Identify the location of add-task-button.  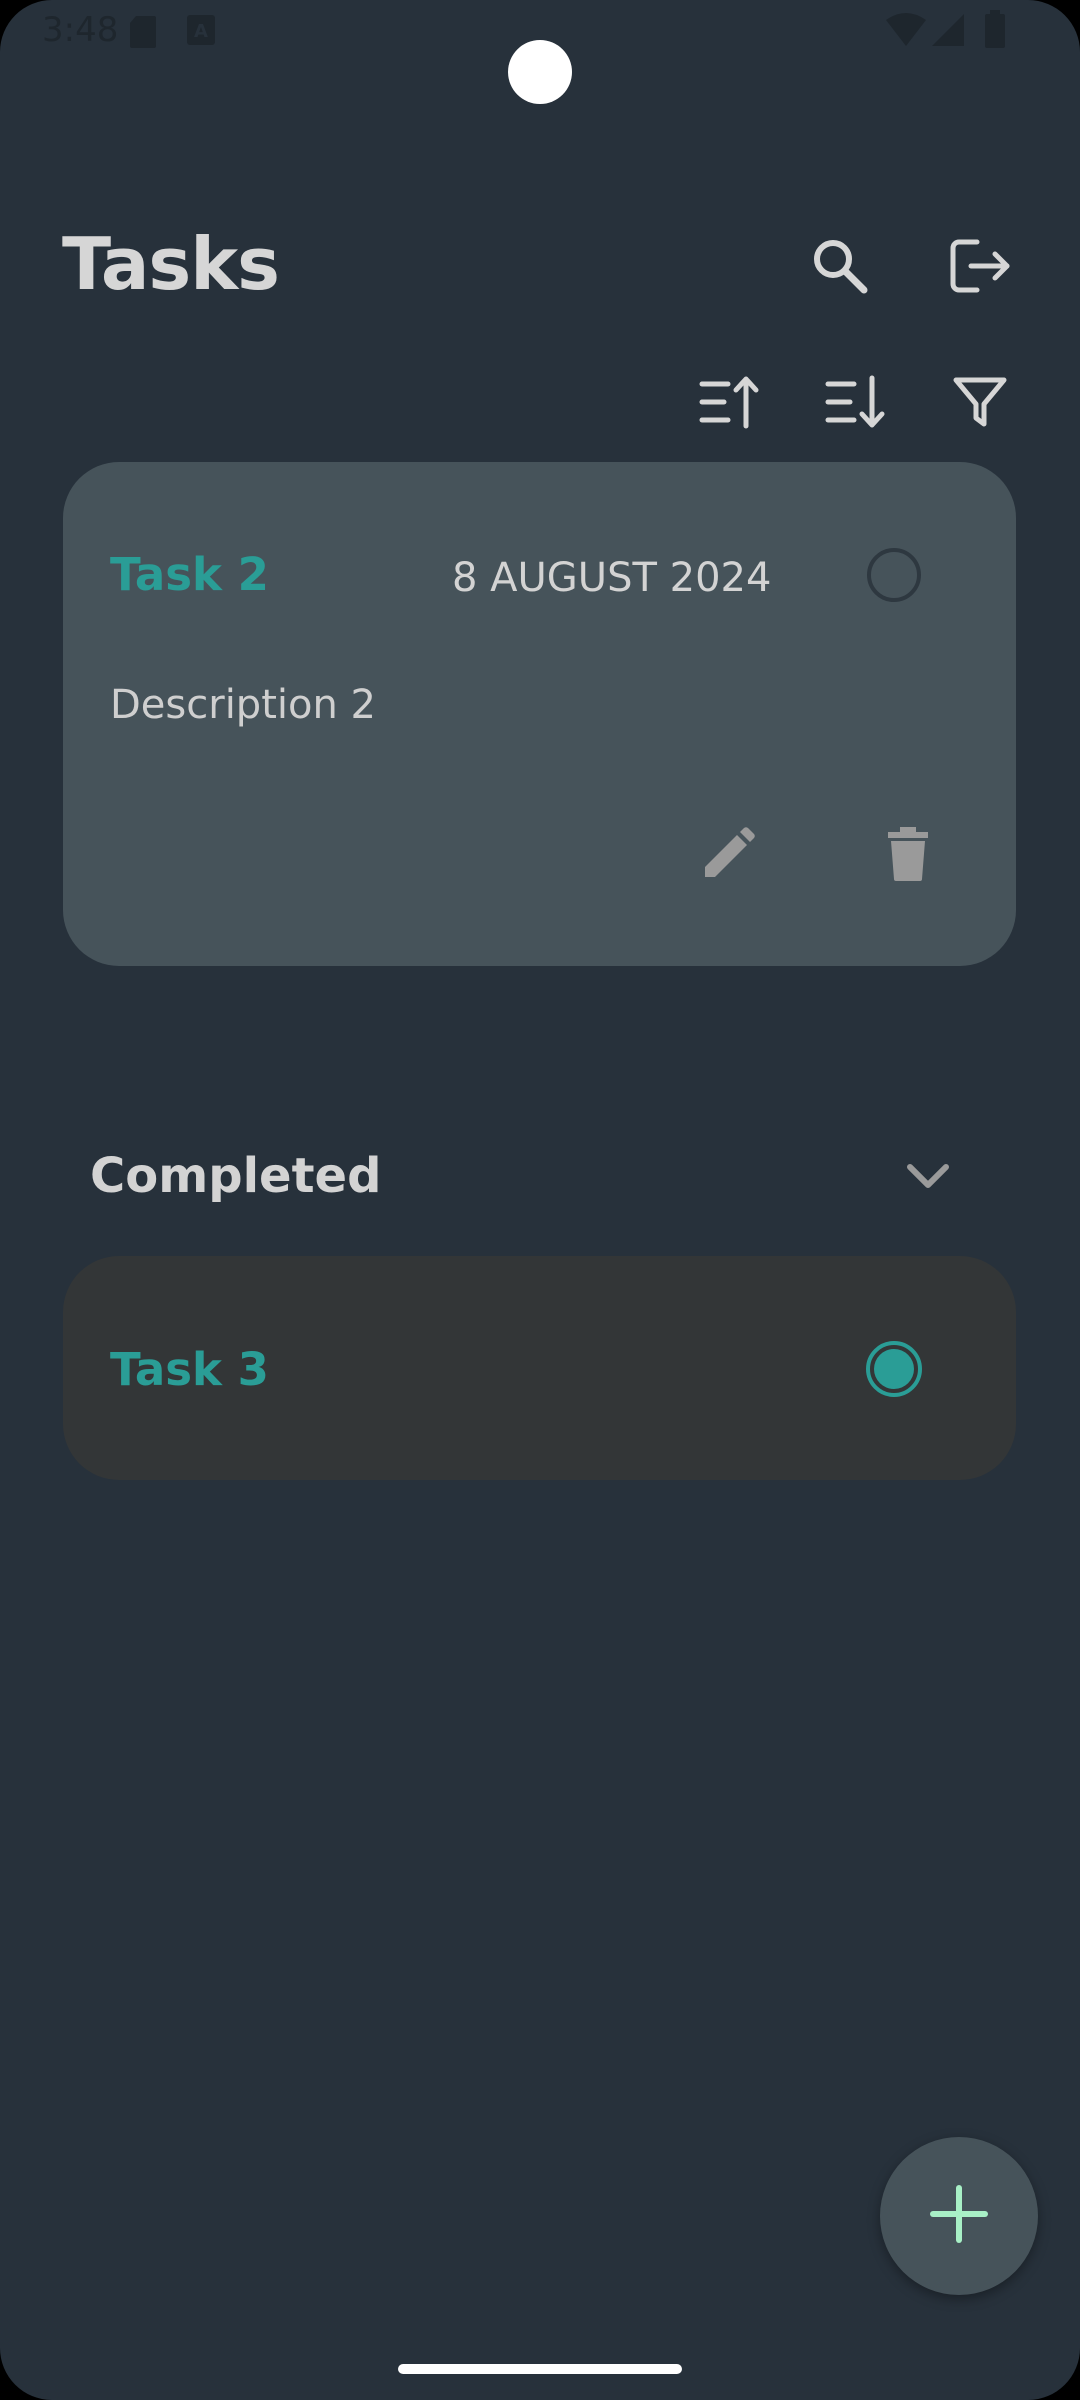
(959, 2216).